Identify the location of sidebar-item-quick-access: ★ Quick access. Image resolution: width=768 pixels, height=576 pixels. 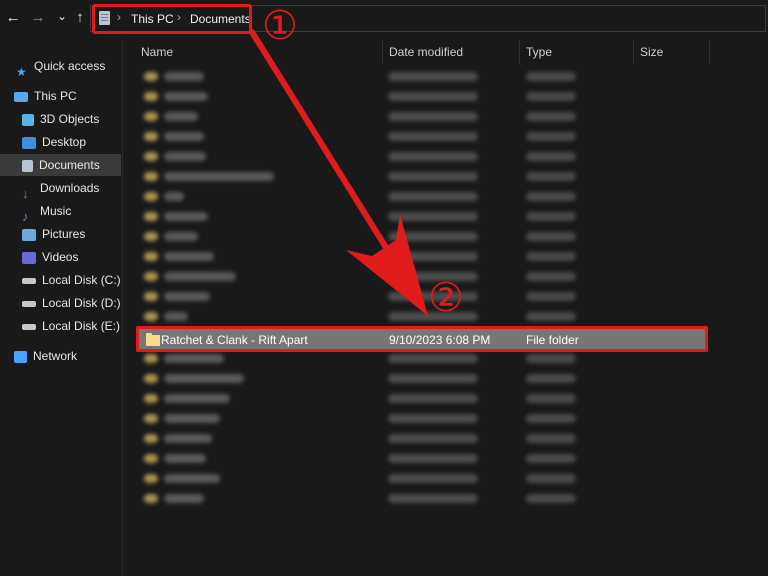
(61, 67).